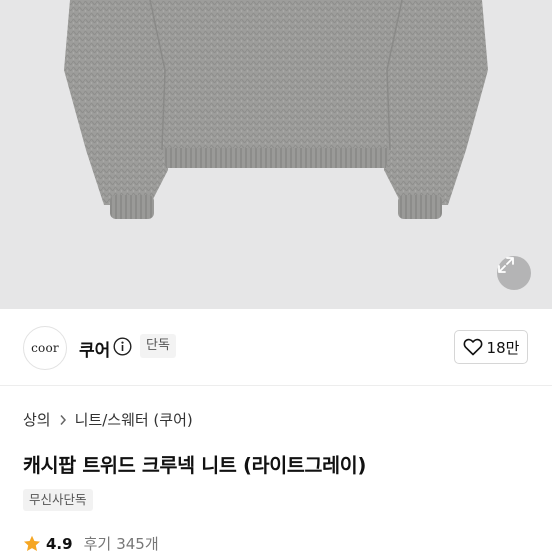 The height and width of the screenshot is (554, 552). Describe the element at coordinates (32, 543) in the screenshot. I see `star-icon` at that location.